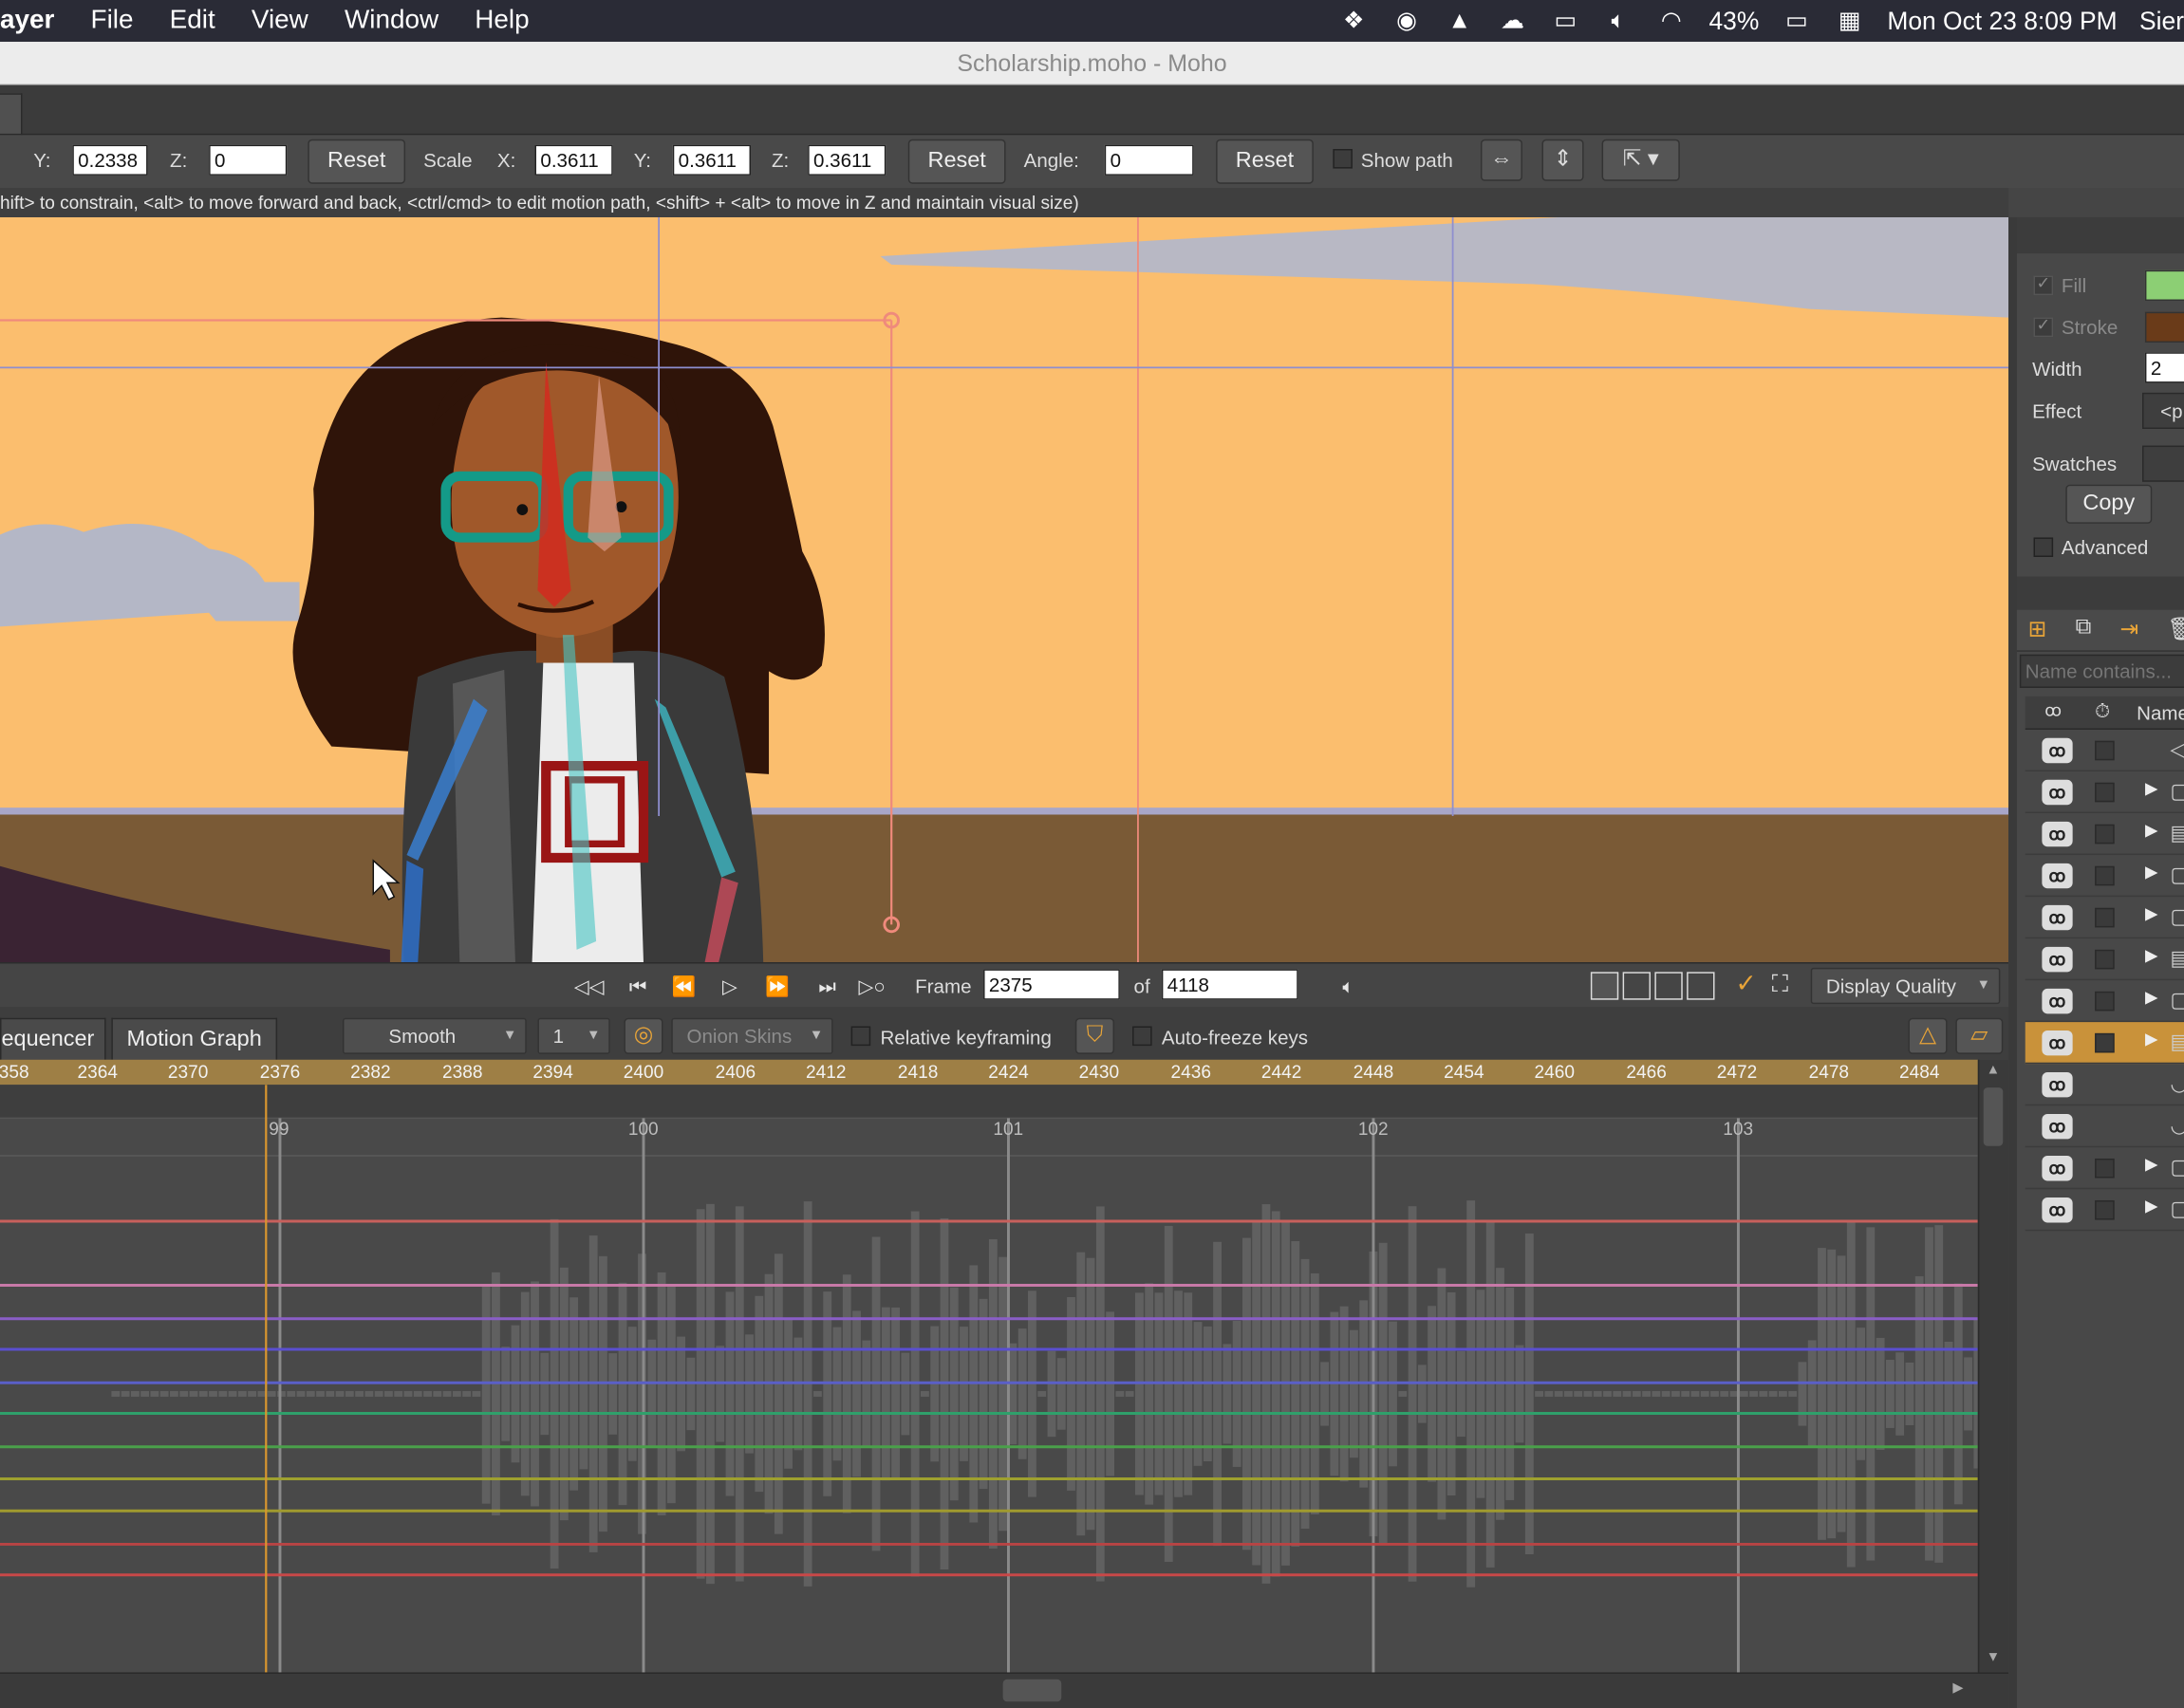 Image resolution: width=2184 pixels, height=1708 pixels. I want to click on scale-x-input, so click(574, 160).